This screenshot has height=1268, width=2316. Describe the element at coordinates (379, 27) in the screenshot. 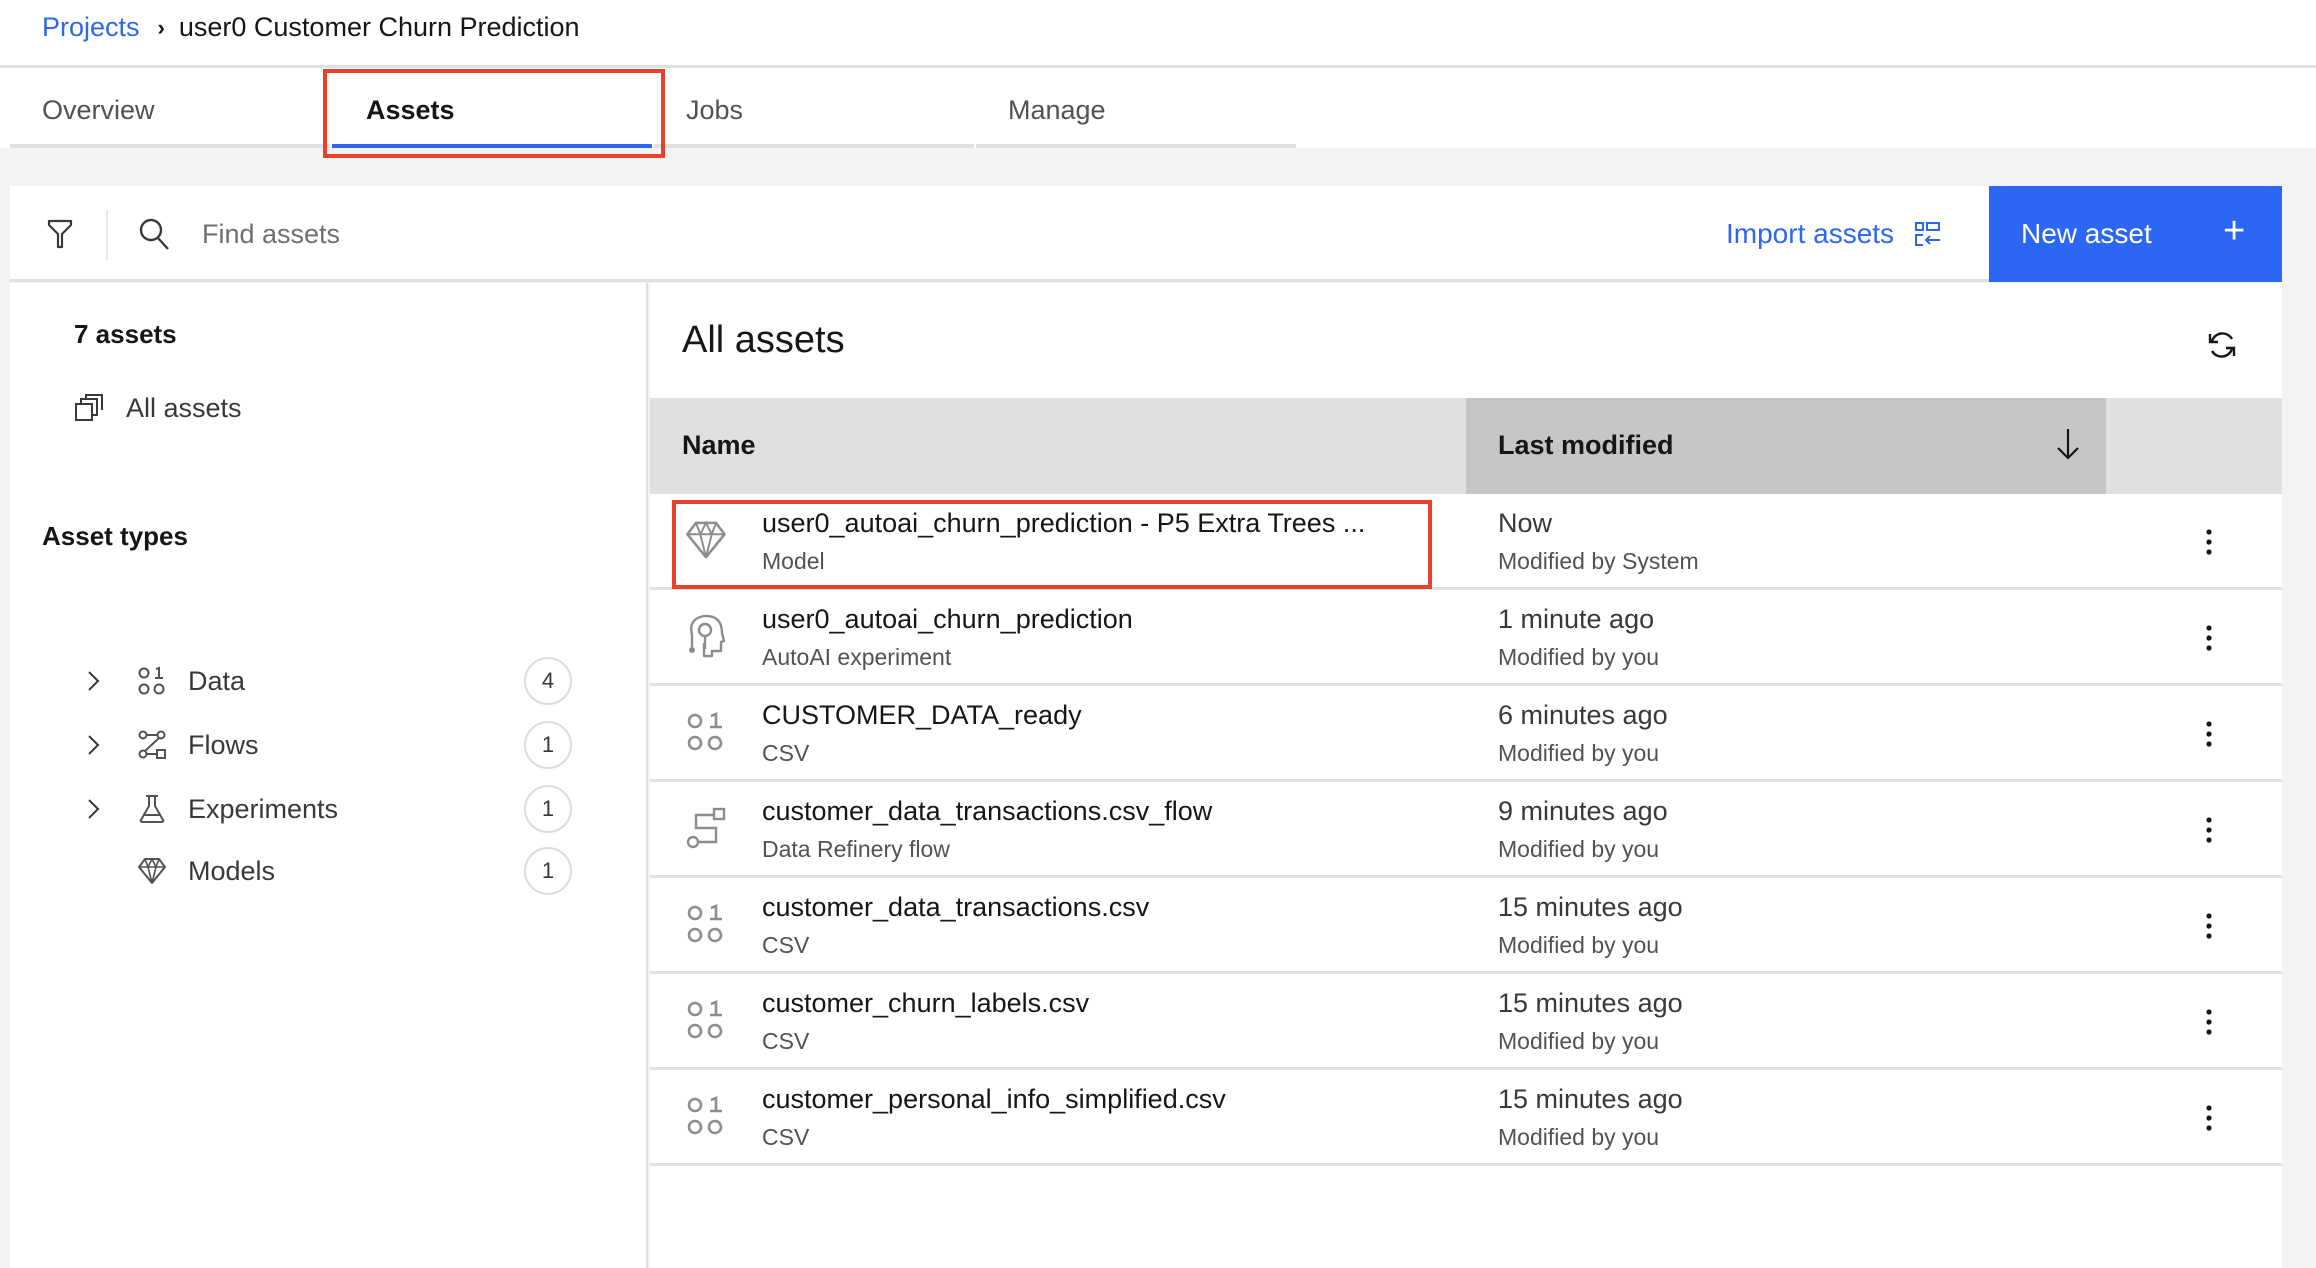

I see `breadcrumb-current-project: user0 Customer Churn Prediction` at that location.